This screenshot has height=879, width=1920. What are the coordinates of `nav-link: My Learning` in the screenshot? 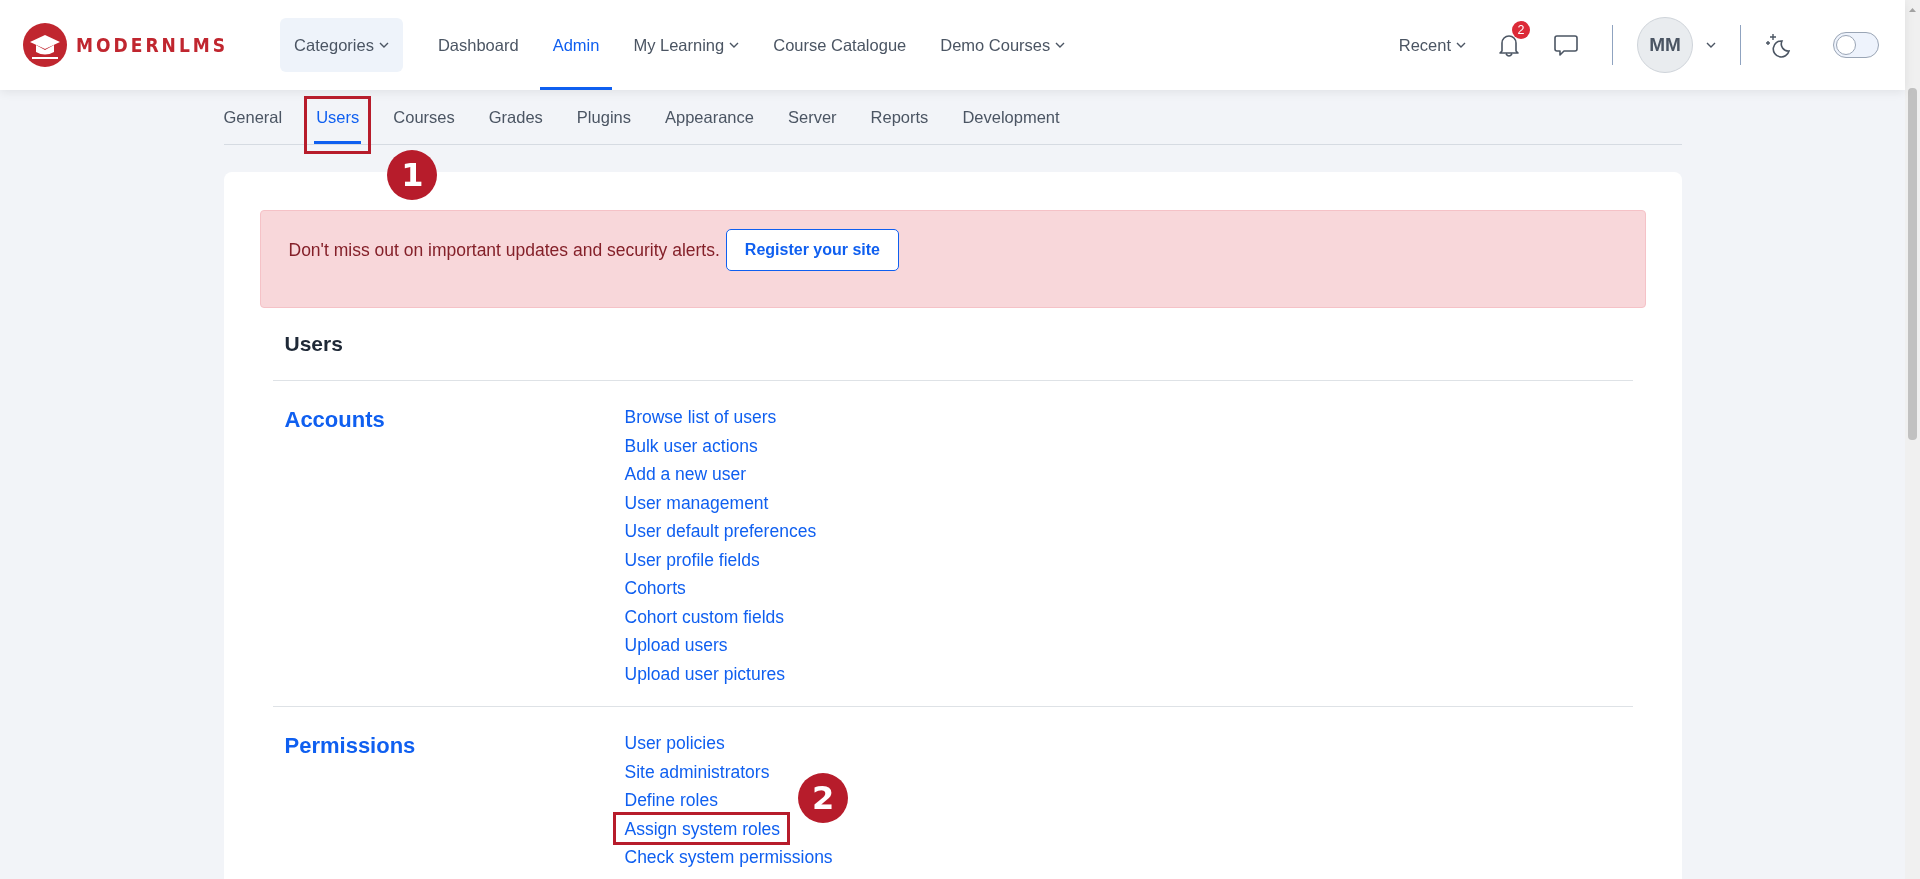 It's located at (686, 45).